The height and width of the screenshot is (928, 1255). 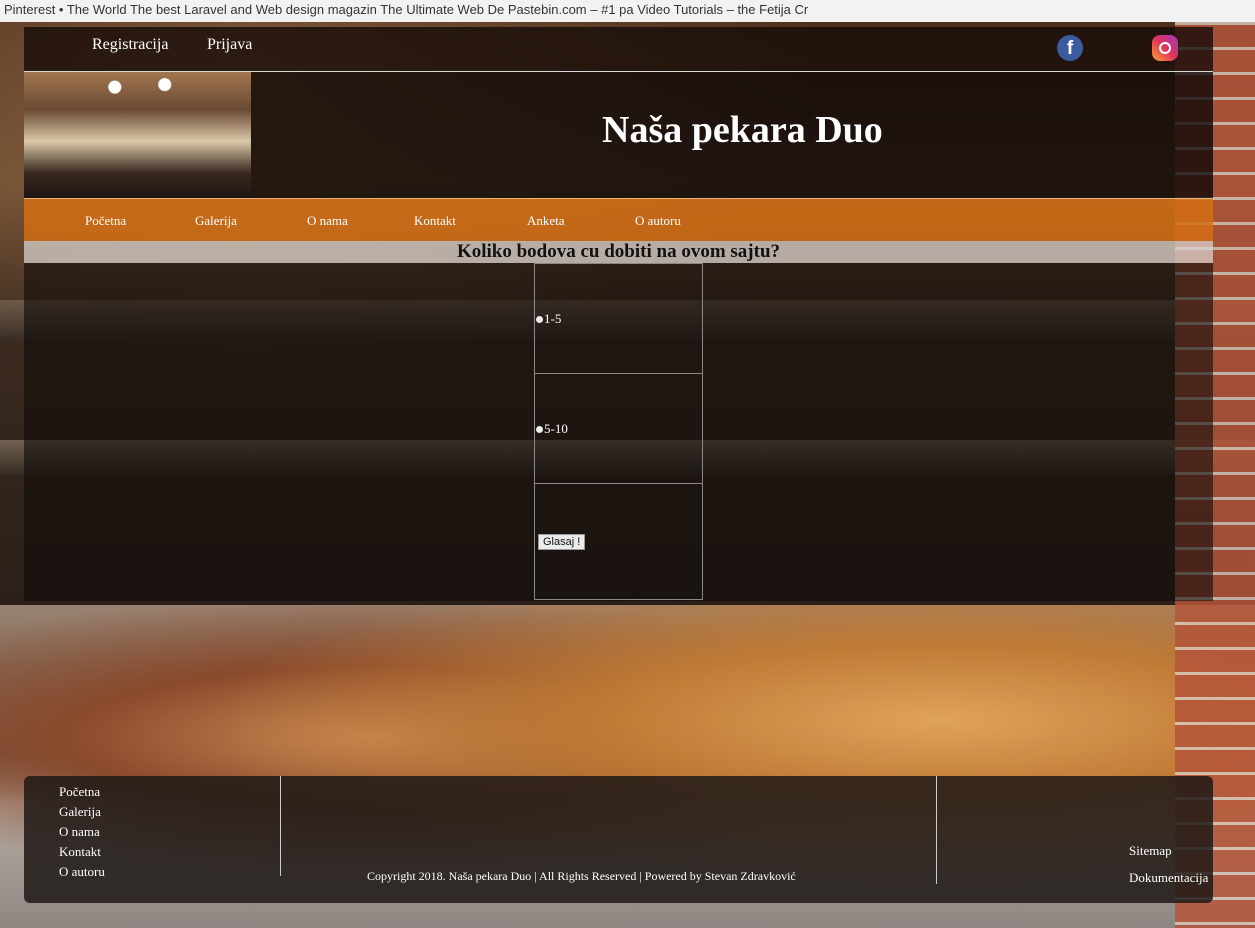 What do you see at coordinates (618, 318) in the screenshot?
I see `poll-option-cell: 1-5` at bounding box center [618, 318].